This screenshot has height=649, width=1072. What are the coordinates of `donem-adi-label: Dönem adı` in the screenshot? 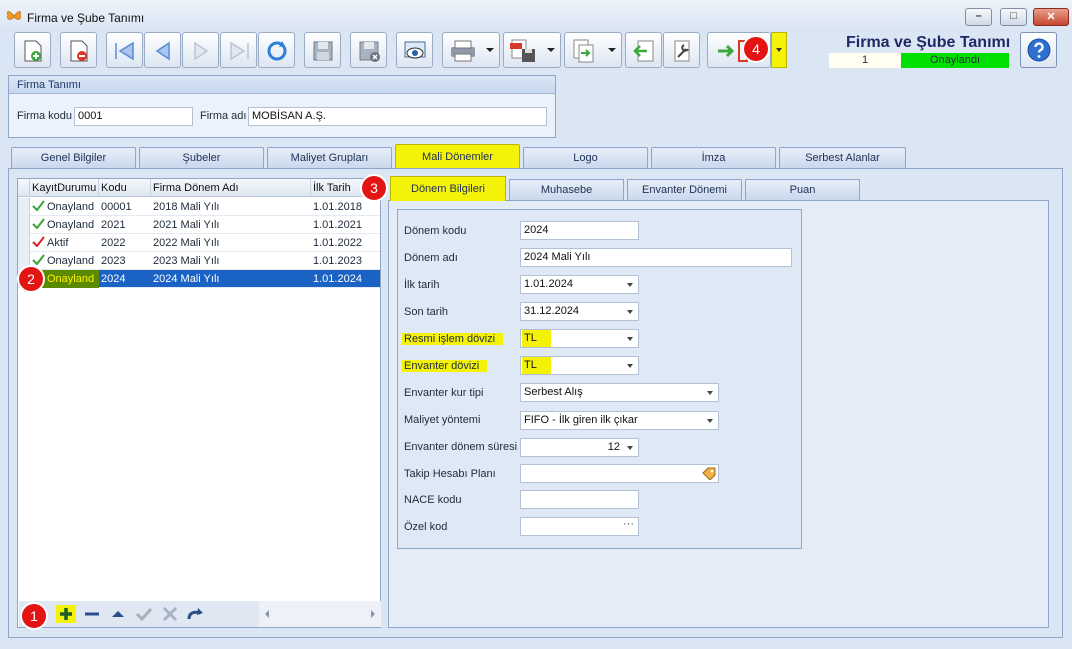 It's located at (431, 258).